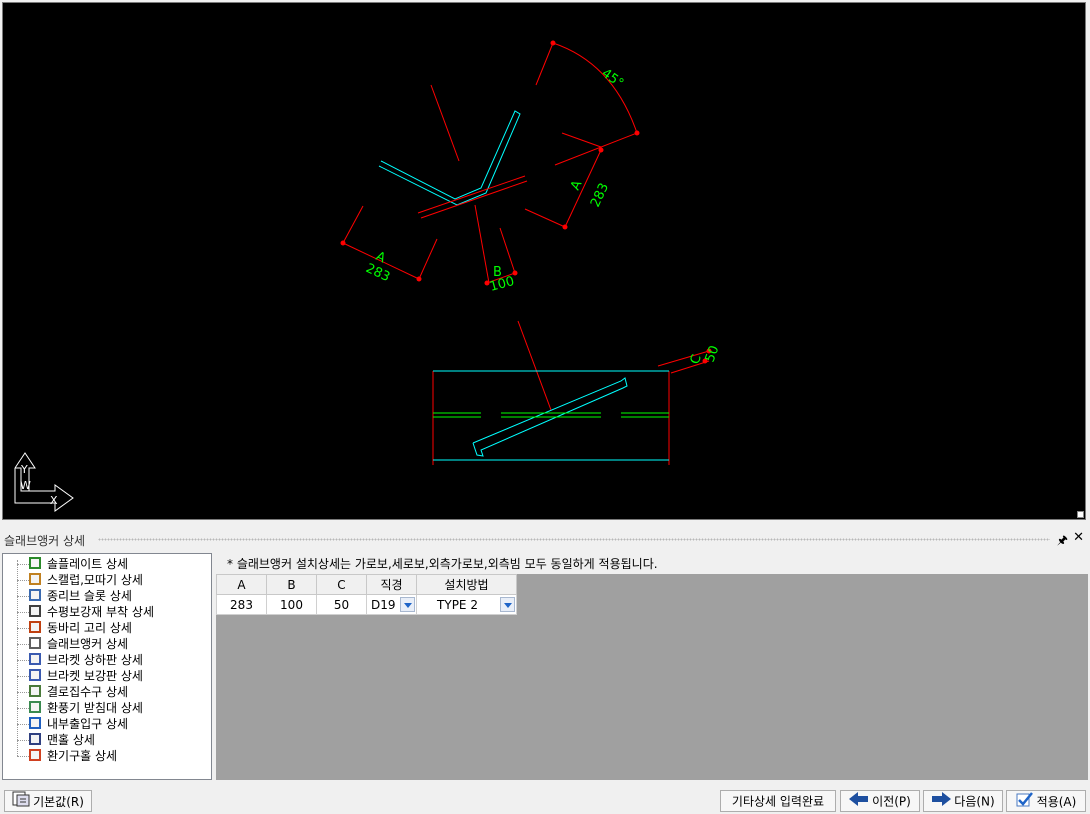 This screenshot has width=1090, height=814. I want to click on panel-grip, so click(574, 539).